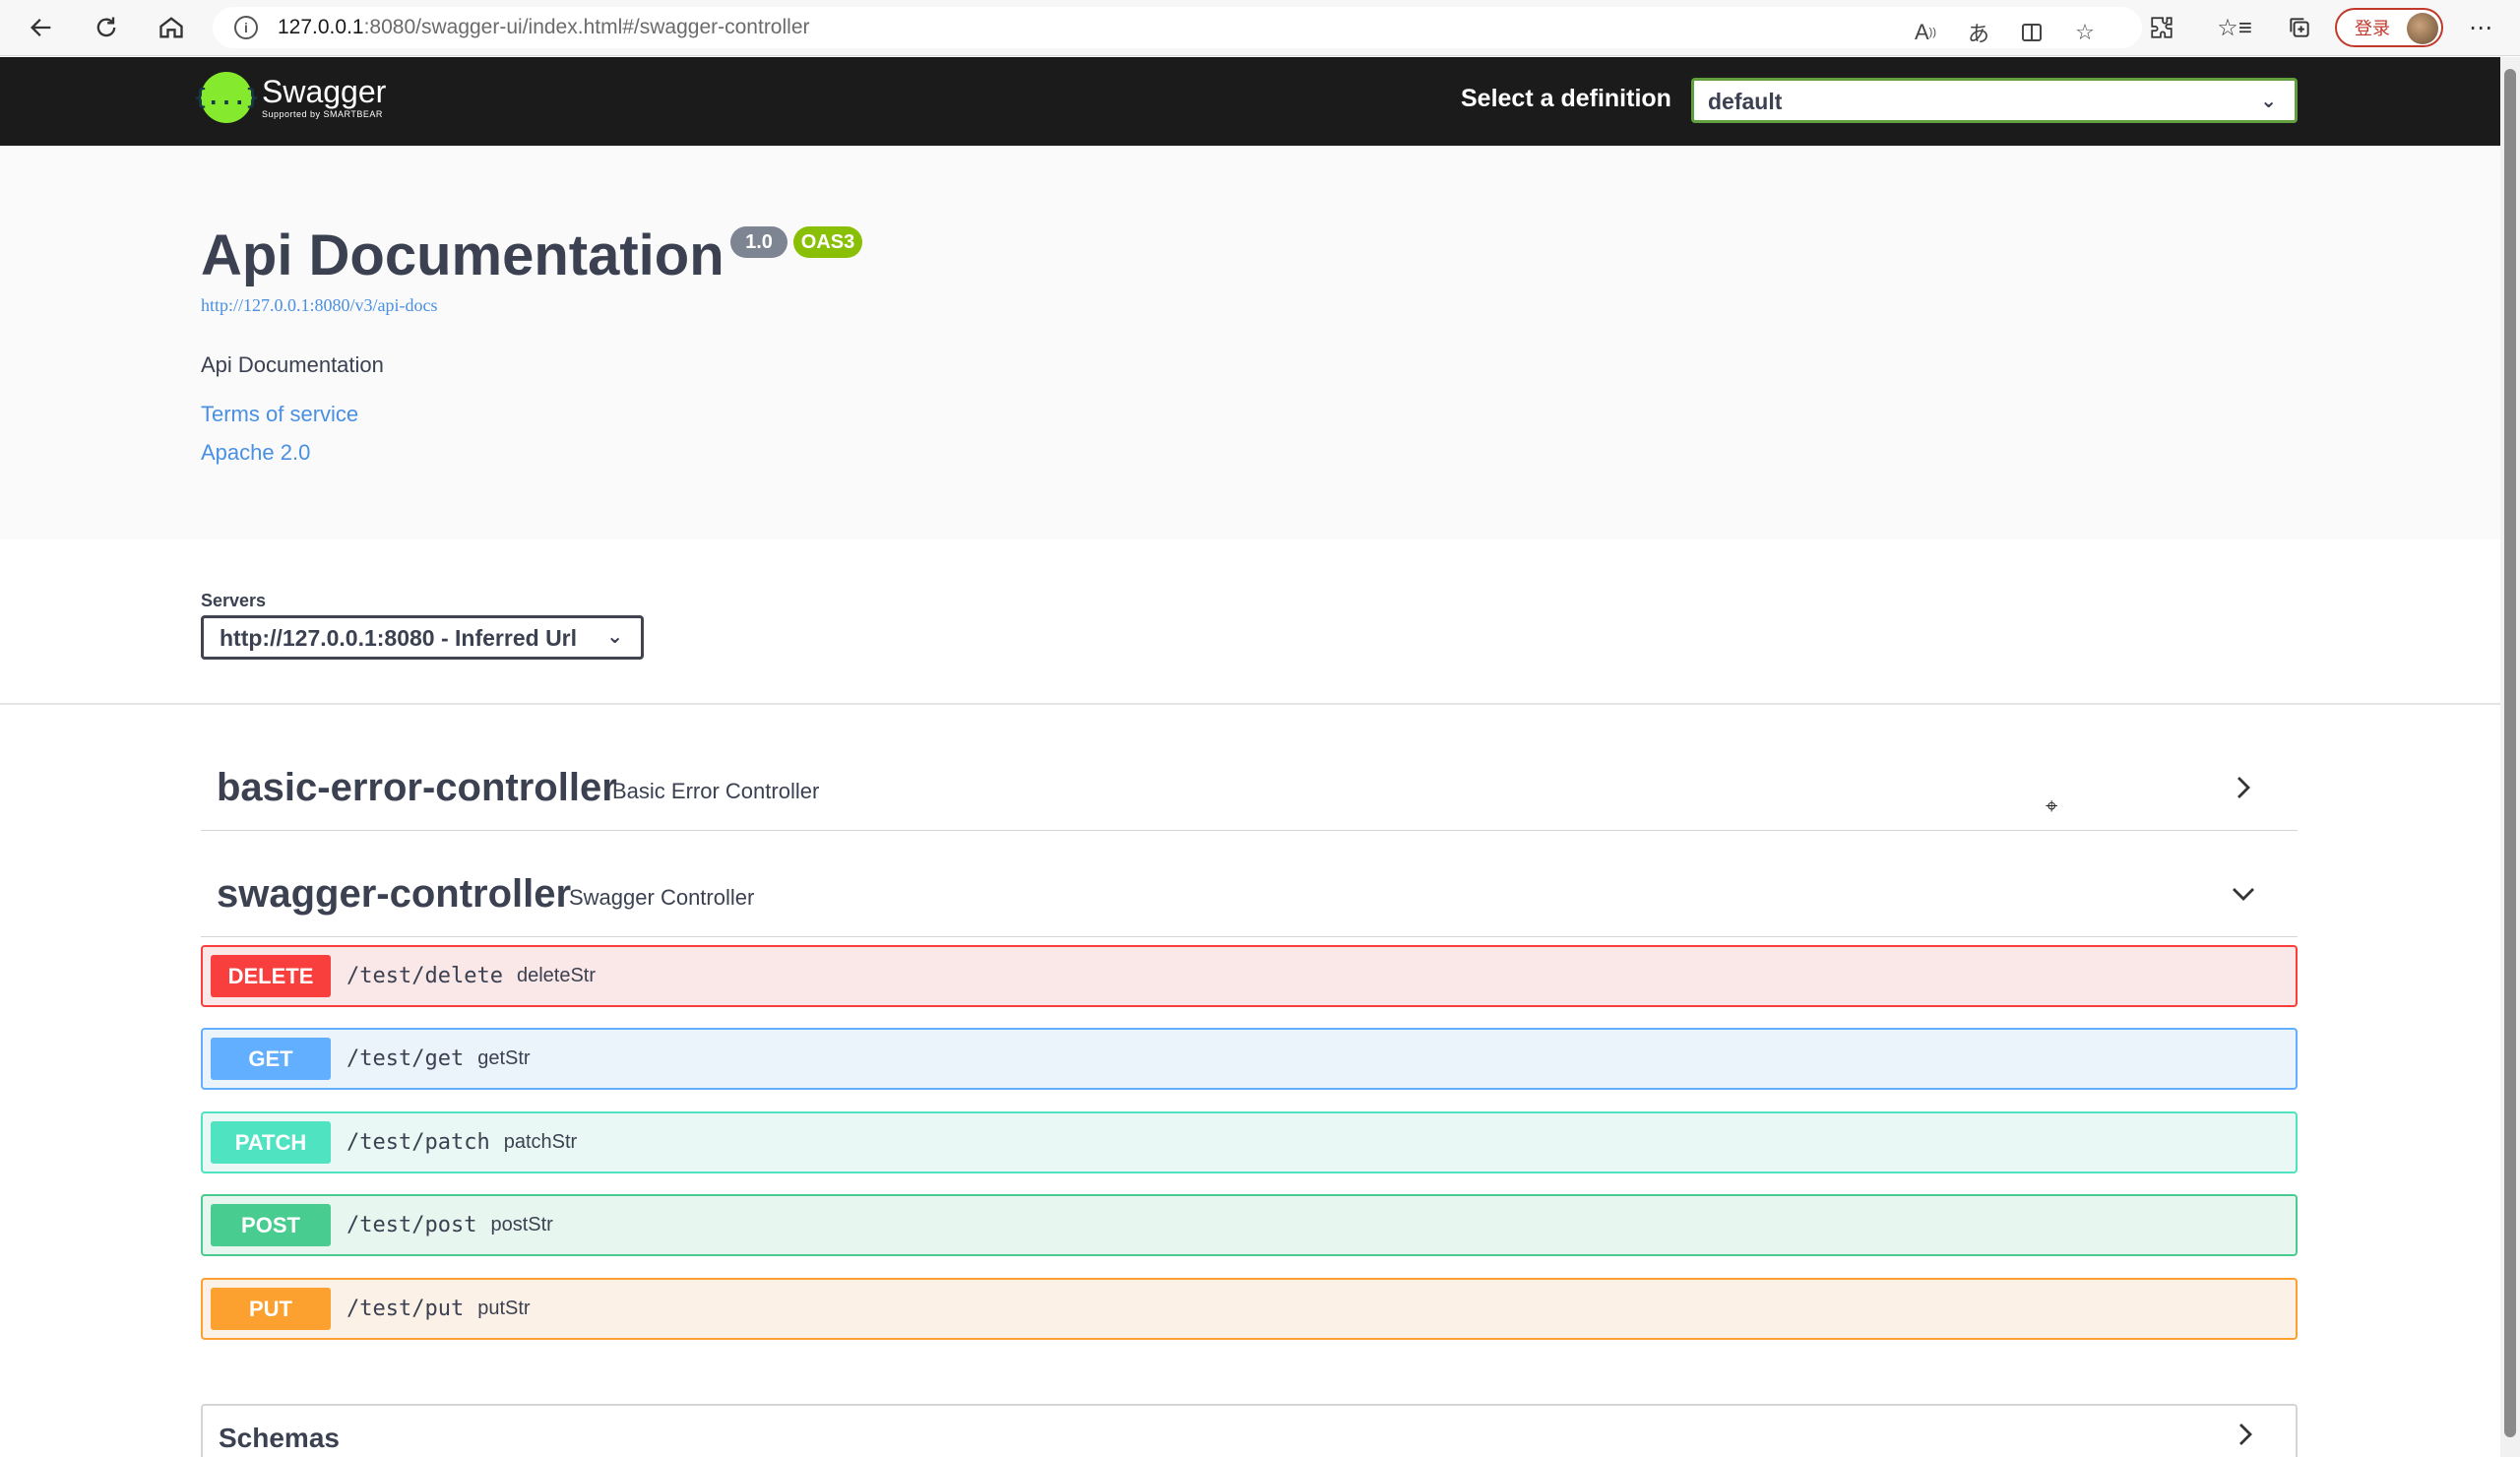 Image resolution: width=2520 pixels, height=1457 pixels. I want to click on definition-select: default ⌄, so click(1994, 100).